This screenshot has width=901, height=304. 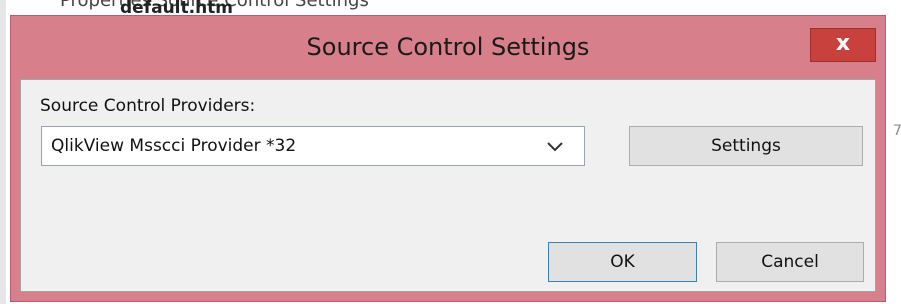 I want to click on background-window-border, so click(x=3, y=152).